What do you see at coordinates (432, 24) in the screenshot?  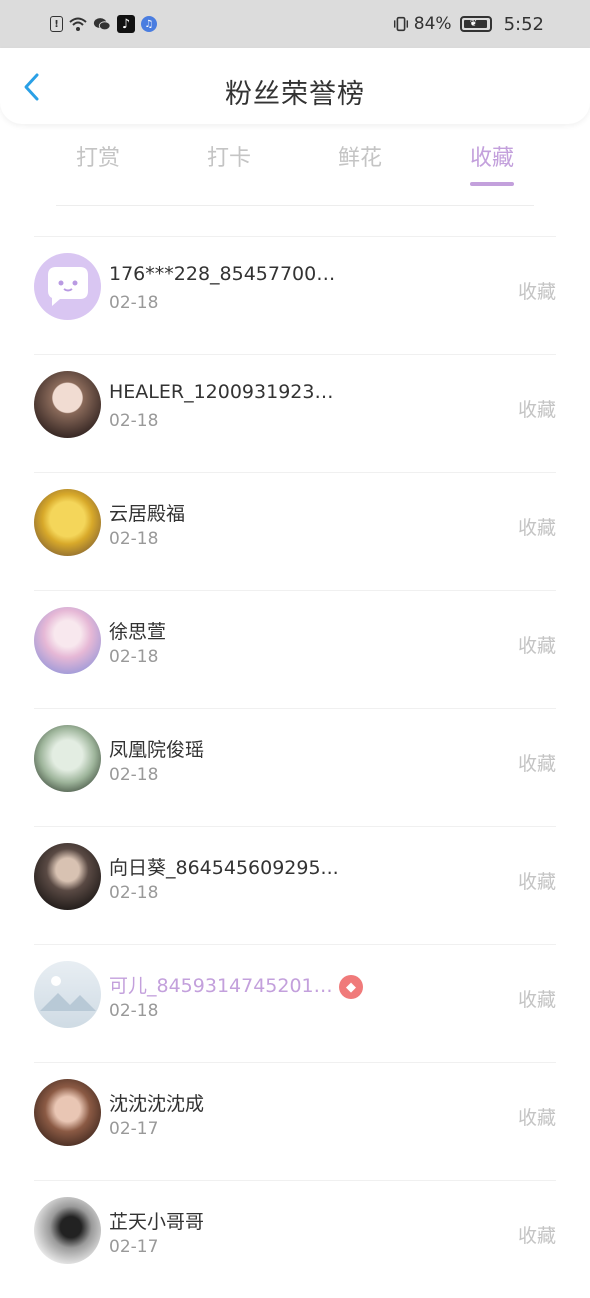 I see `battery-percent: 84%` at bounding box center [432, 24].